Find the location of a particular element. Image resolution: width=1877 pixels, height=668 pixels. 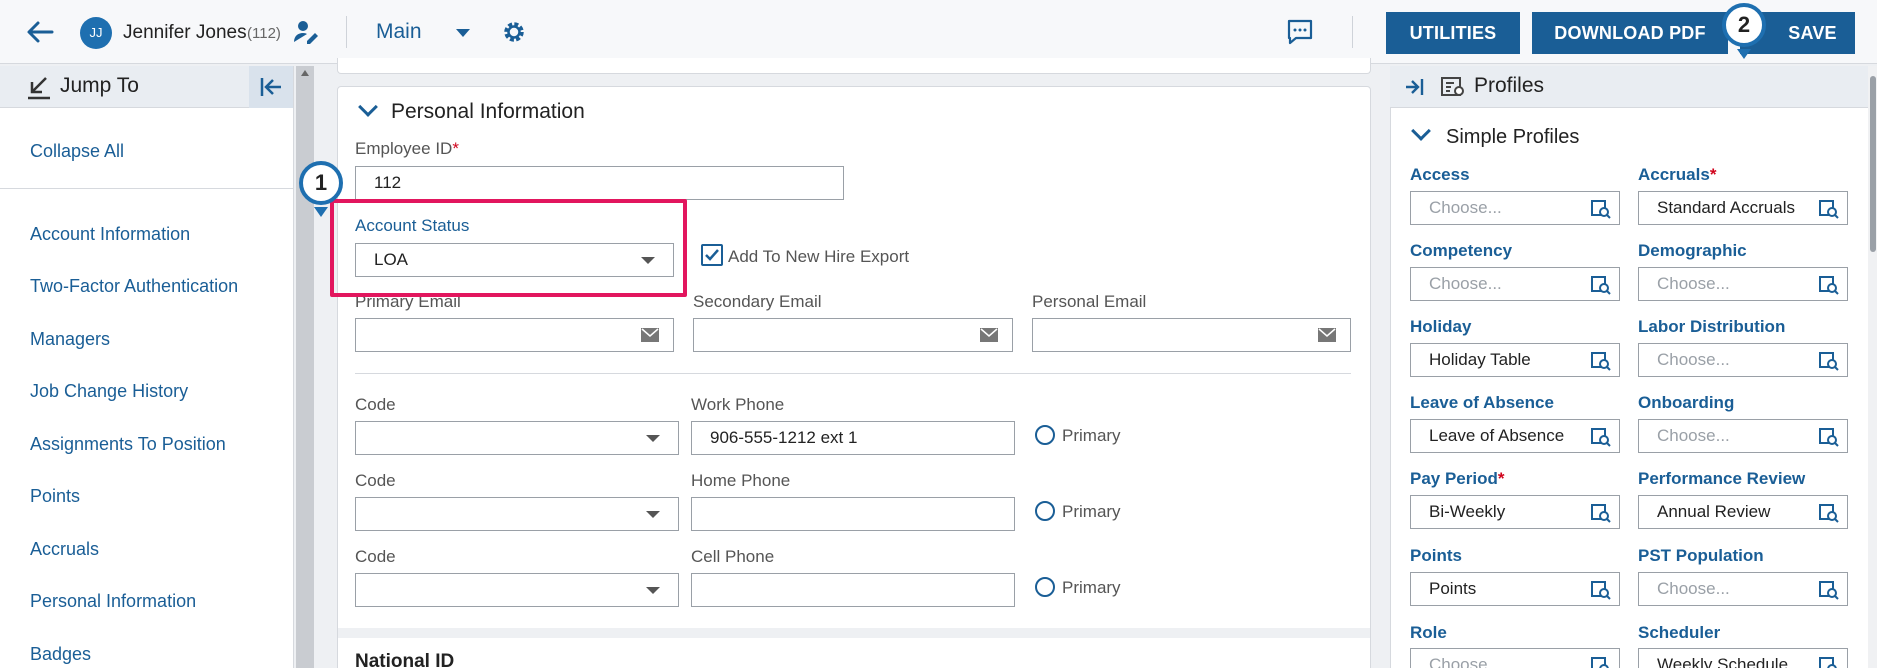

add-to-new-hire-export-checkbox is located at coordinates (712, 255).